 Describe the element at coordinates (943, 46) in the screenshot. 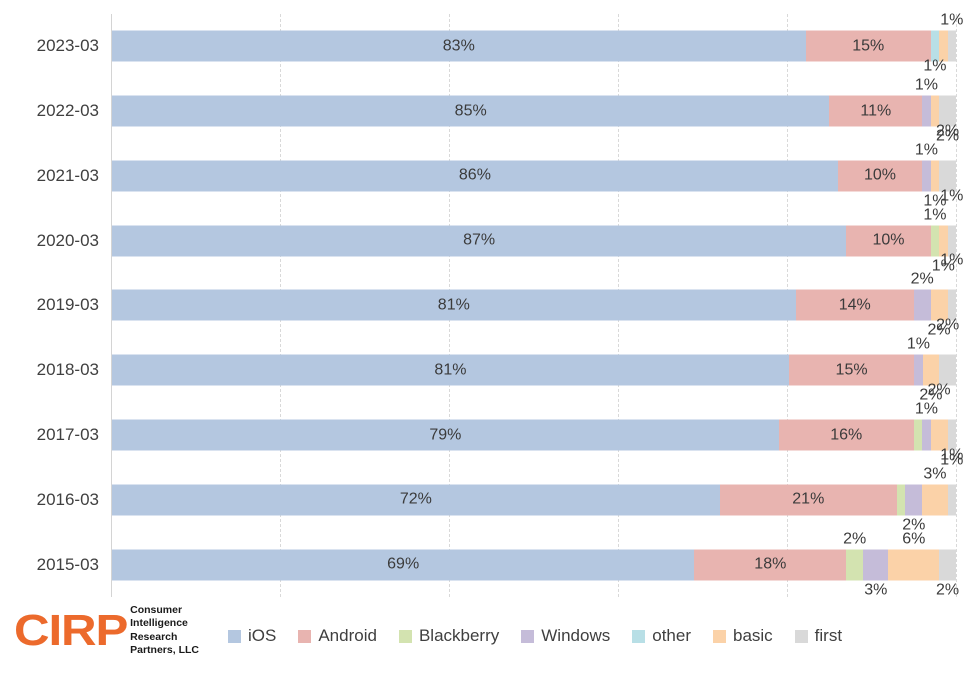

I see `bar-segment-basic` at that location.